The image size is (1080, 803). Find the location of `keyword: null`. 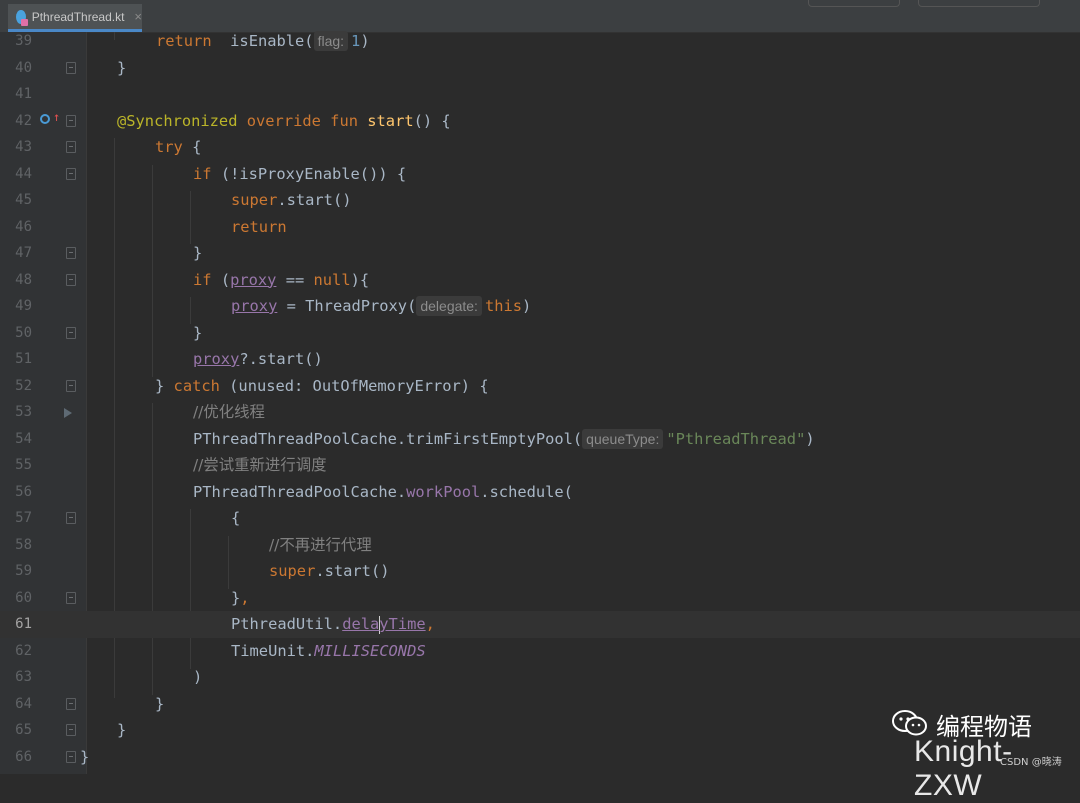

keyword: null is located at coordinates (332, 279).